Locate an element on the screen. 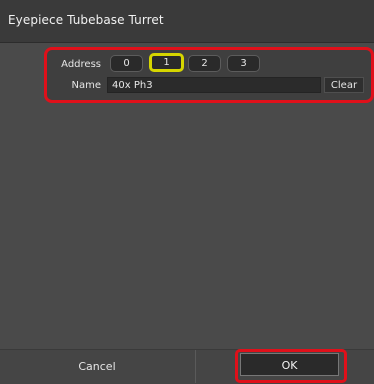  clear-button: Clear is located at coordinates (344, 85).